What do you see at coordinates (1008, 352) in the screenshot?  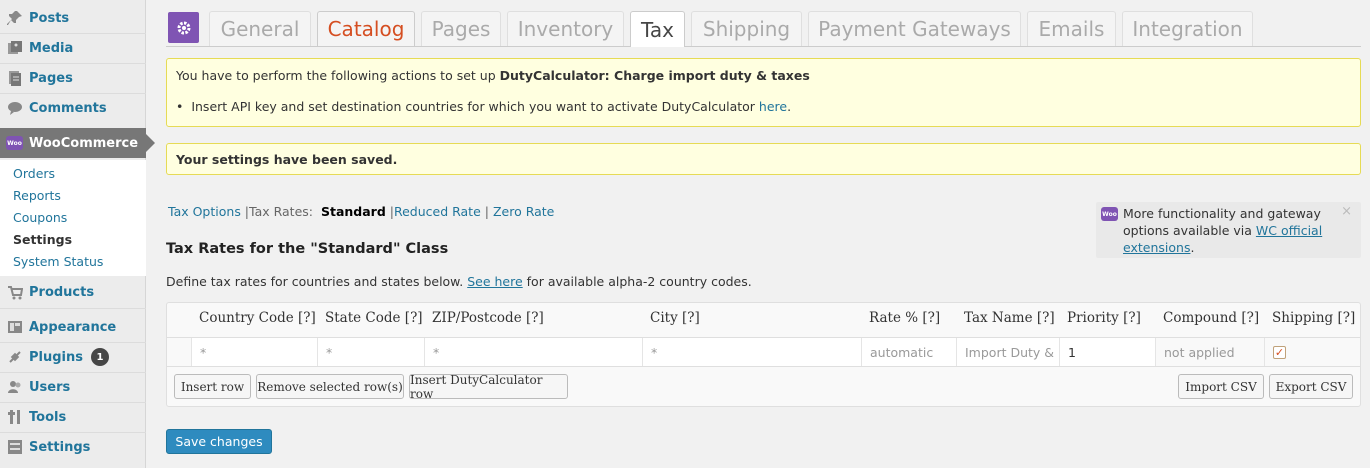 I see `tax-name-input: Import Duty &` at bounding box center [1008, 352].